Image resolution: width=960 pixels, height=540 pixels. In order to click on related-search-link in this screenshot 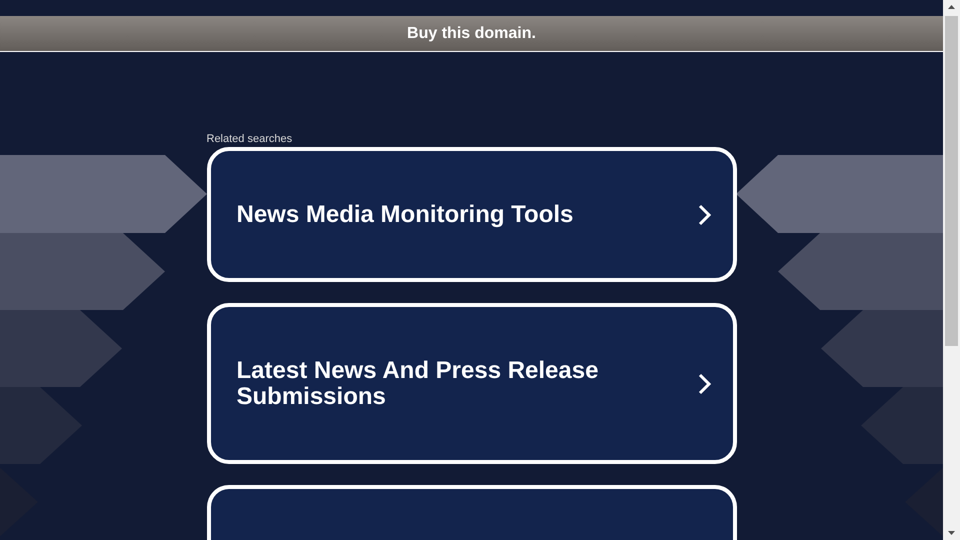, I will do `click(471, 512)`.